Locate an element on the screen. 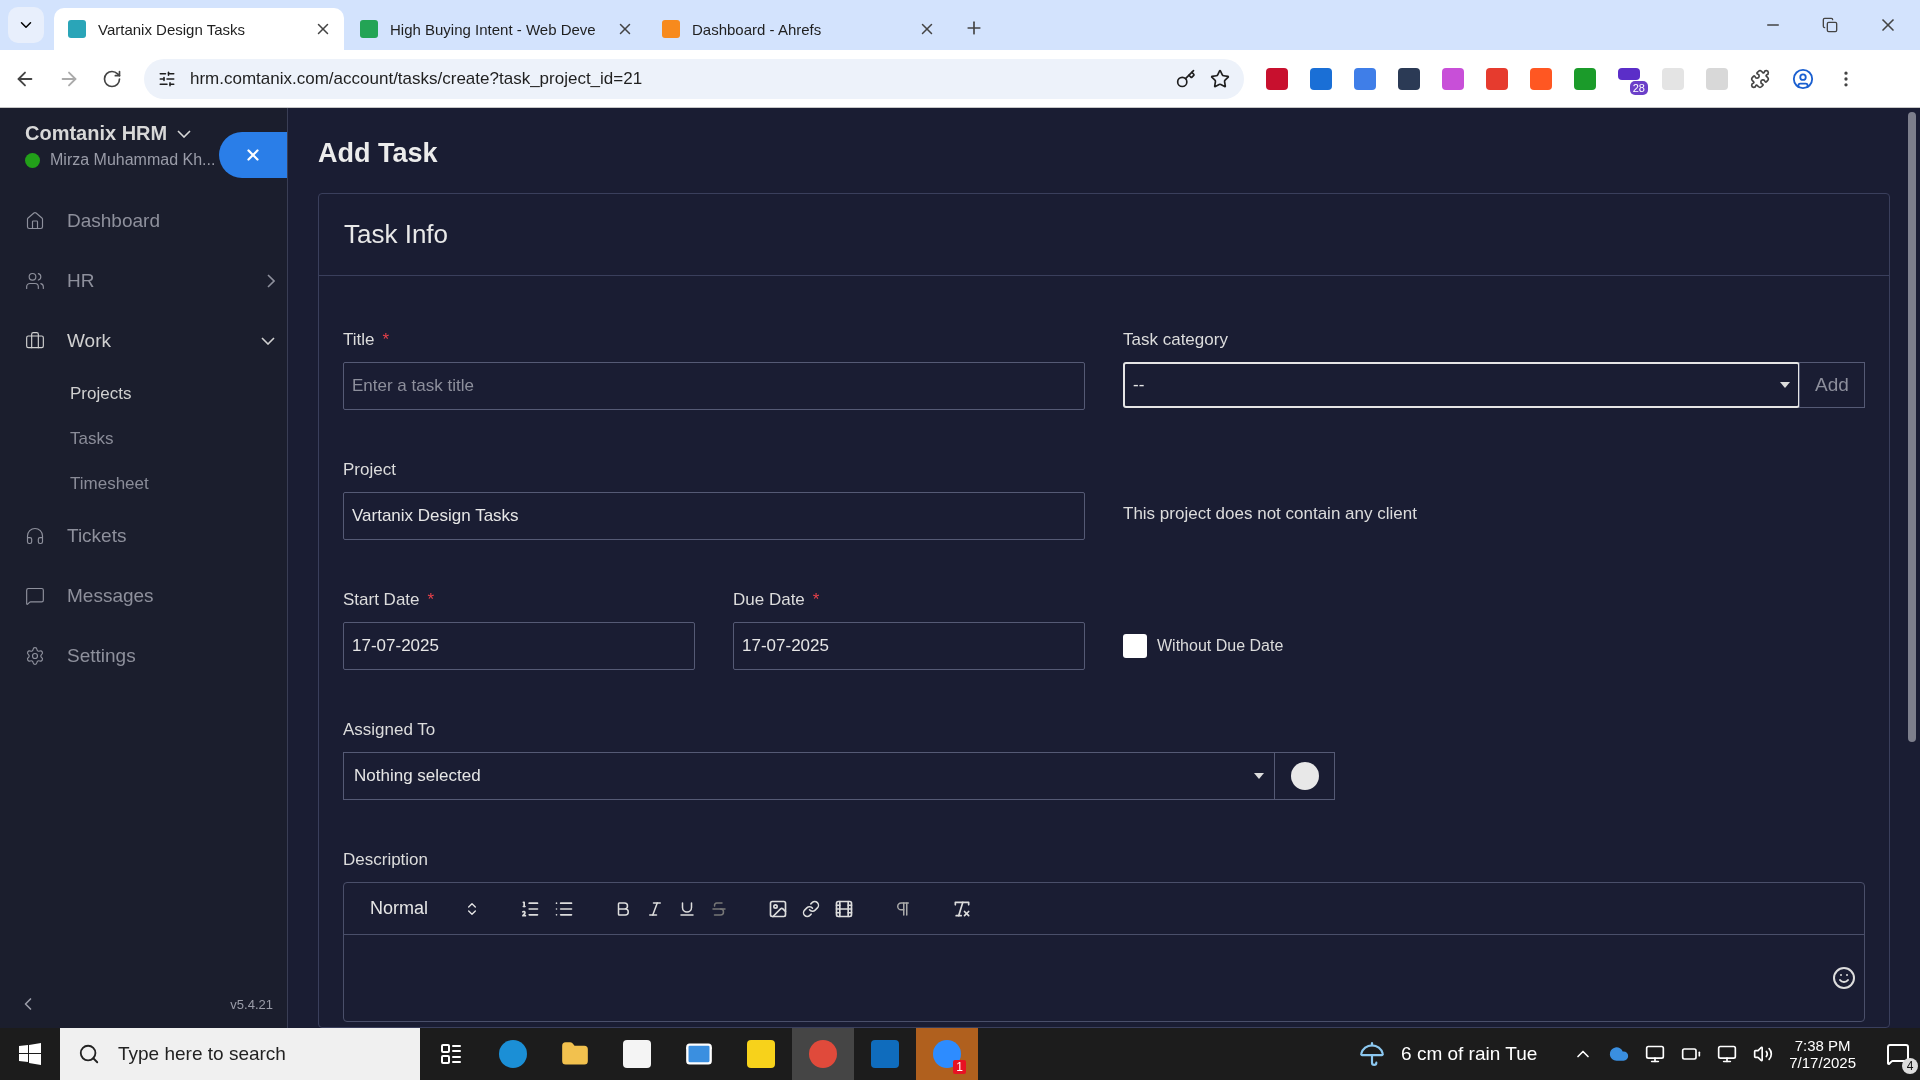 The width and height of the screenshot is (1920, 1080). nav-item: Dashboard is located at coordinates (143, 221).